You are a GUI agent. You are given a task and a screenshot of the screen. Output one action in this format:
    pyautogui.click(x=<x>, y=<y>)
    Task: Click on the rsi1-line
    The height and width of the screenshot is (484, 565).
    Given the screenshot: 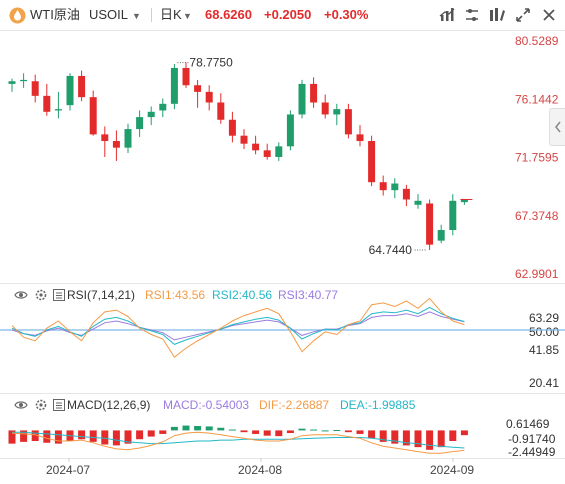 What is the action you would take?
    pyautogui.click(x=238, y=327)
    